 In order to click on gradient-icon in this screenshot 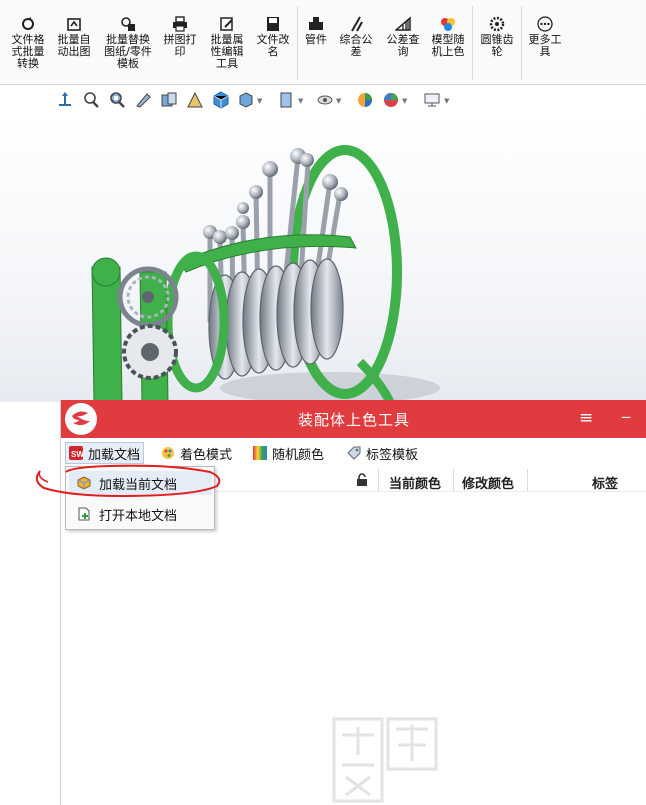, I will do `click(260, 453)`.